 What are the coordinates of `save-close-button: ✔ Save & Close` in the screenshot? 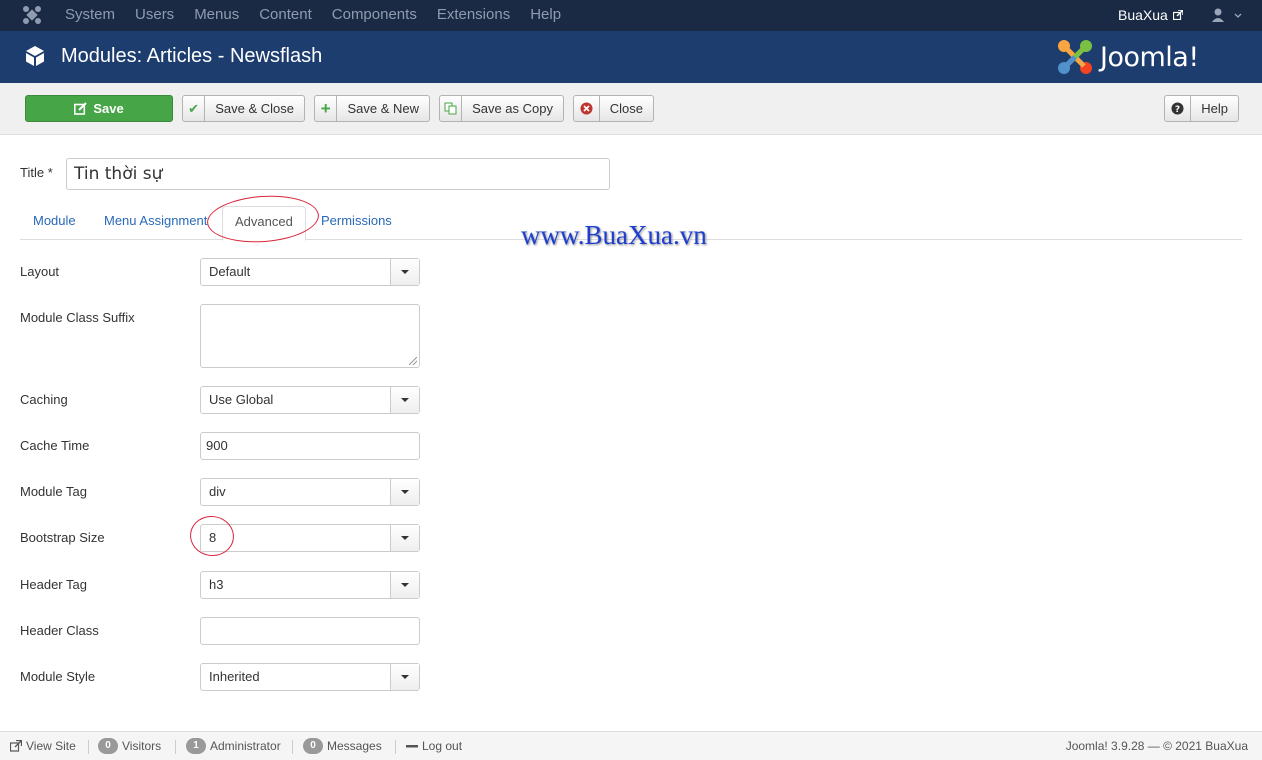 It's located at (243, 108).